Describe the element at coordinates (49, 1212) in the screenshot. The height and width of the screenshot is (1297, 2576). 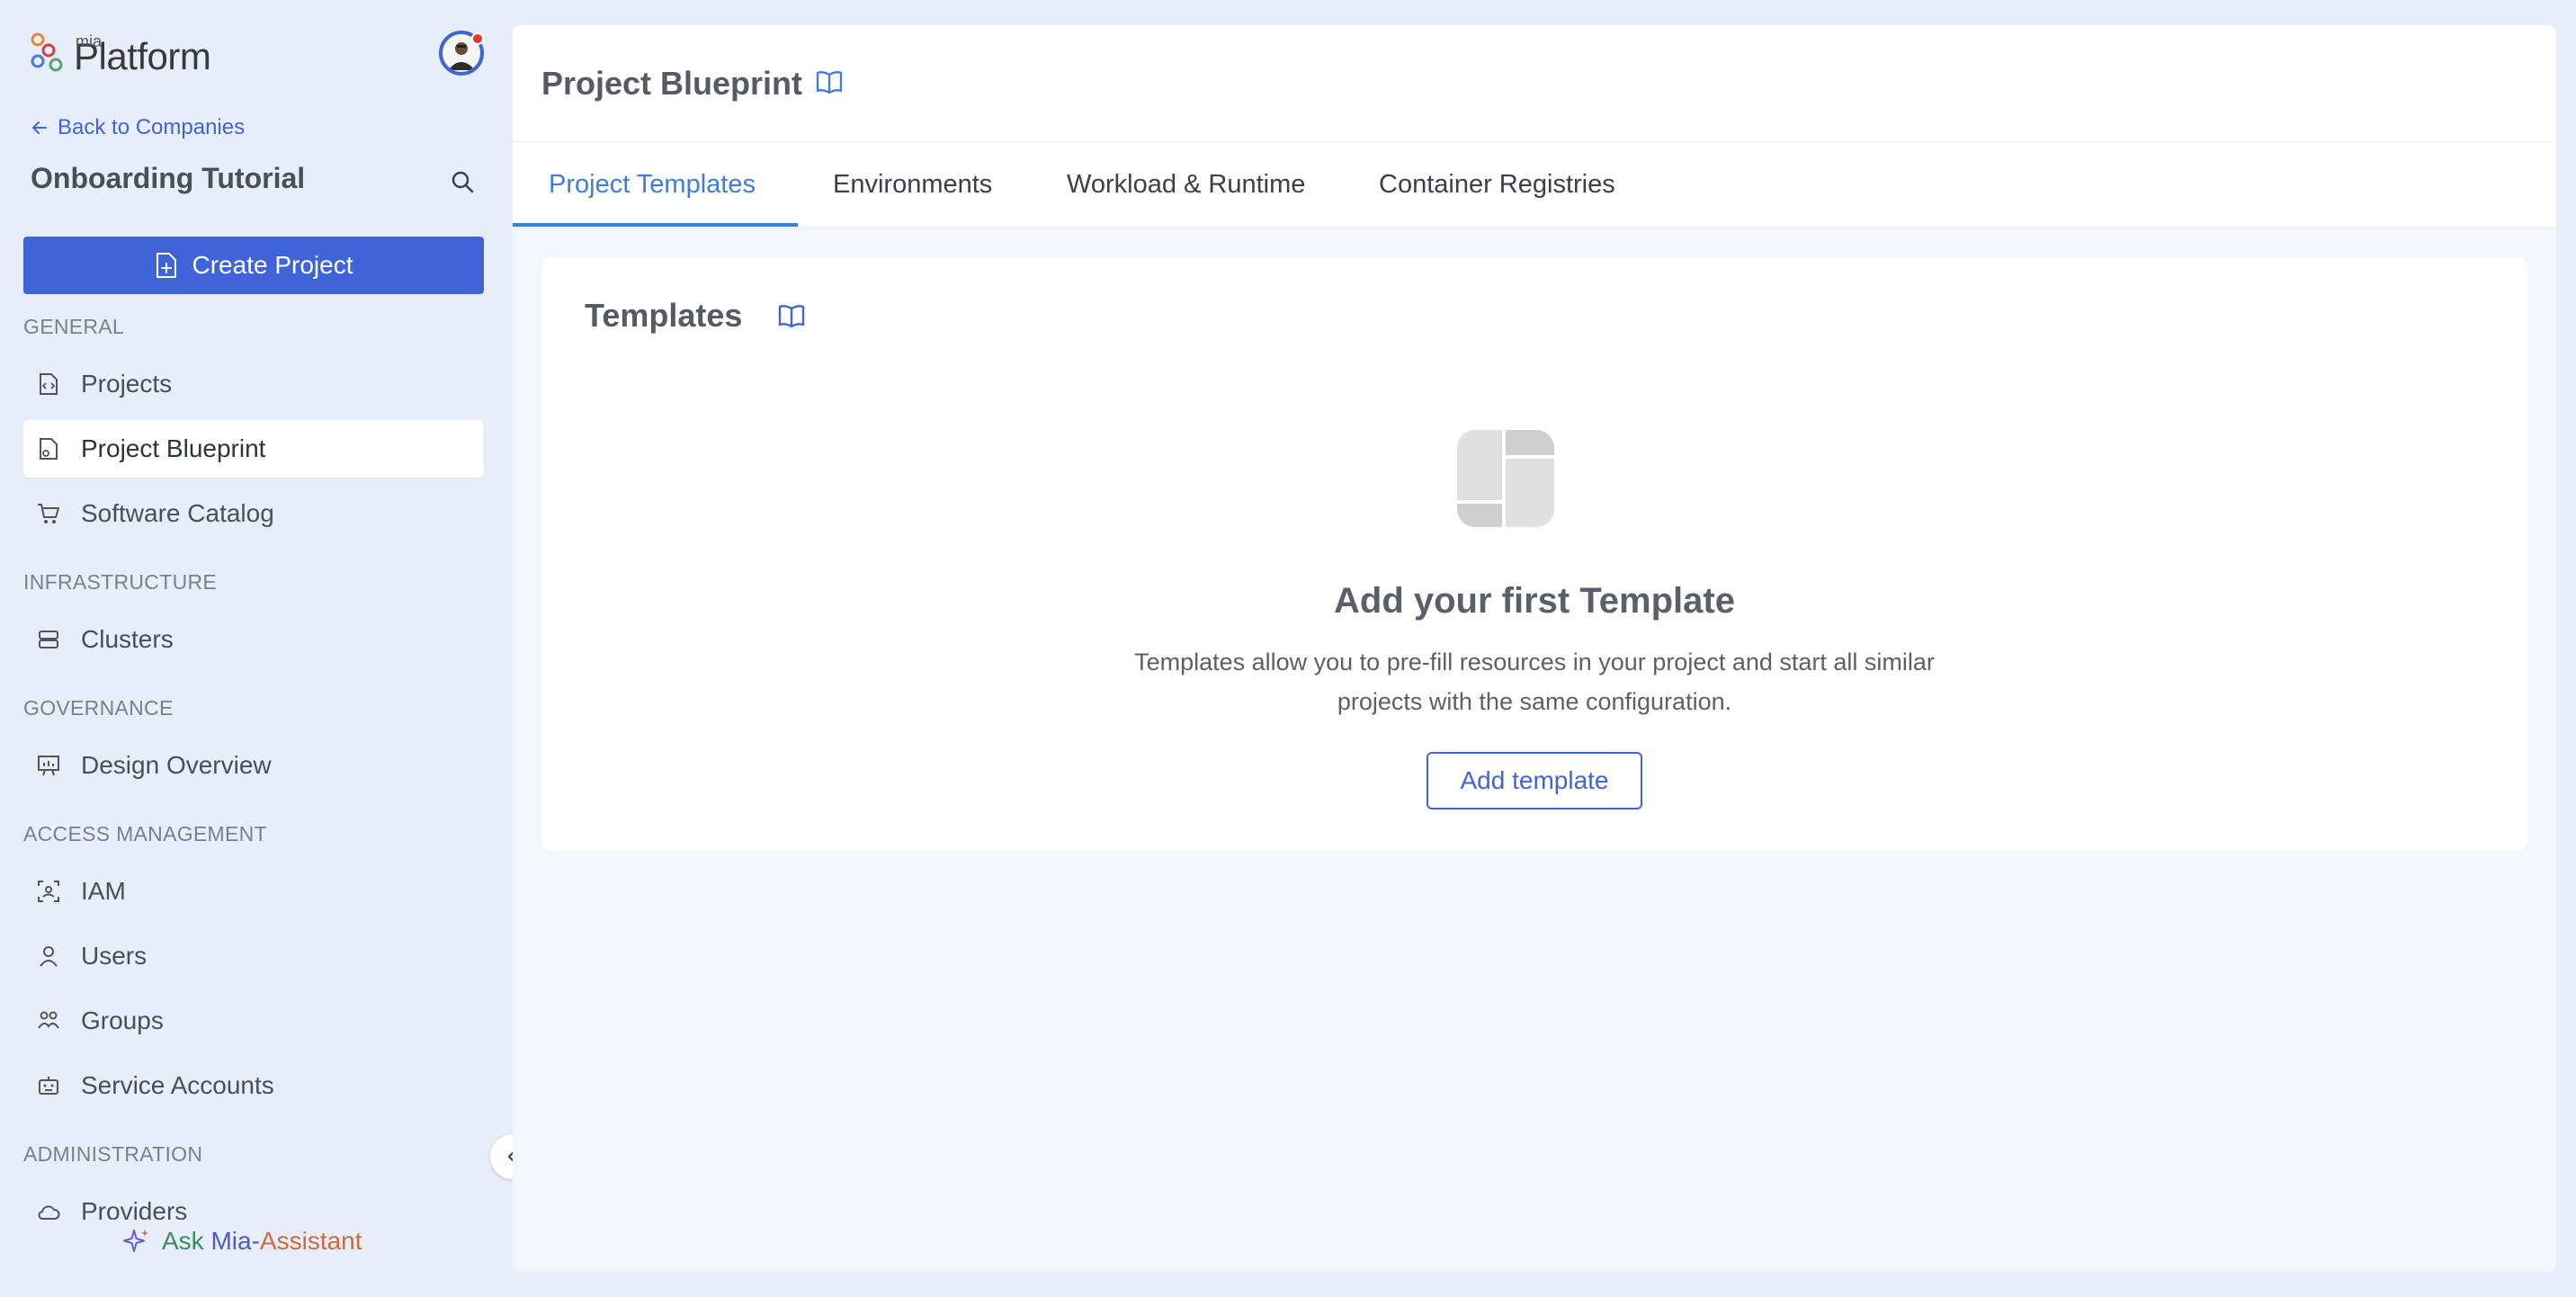
I see `cloud-icon` at that location.